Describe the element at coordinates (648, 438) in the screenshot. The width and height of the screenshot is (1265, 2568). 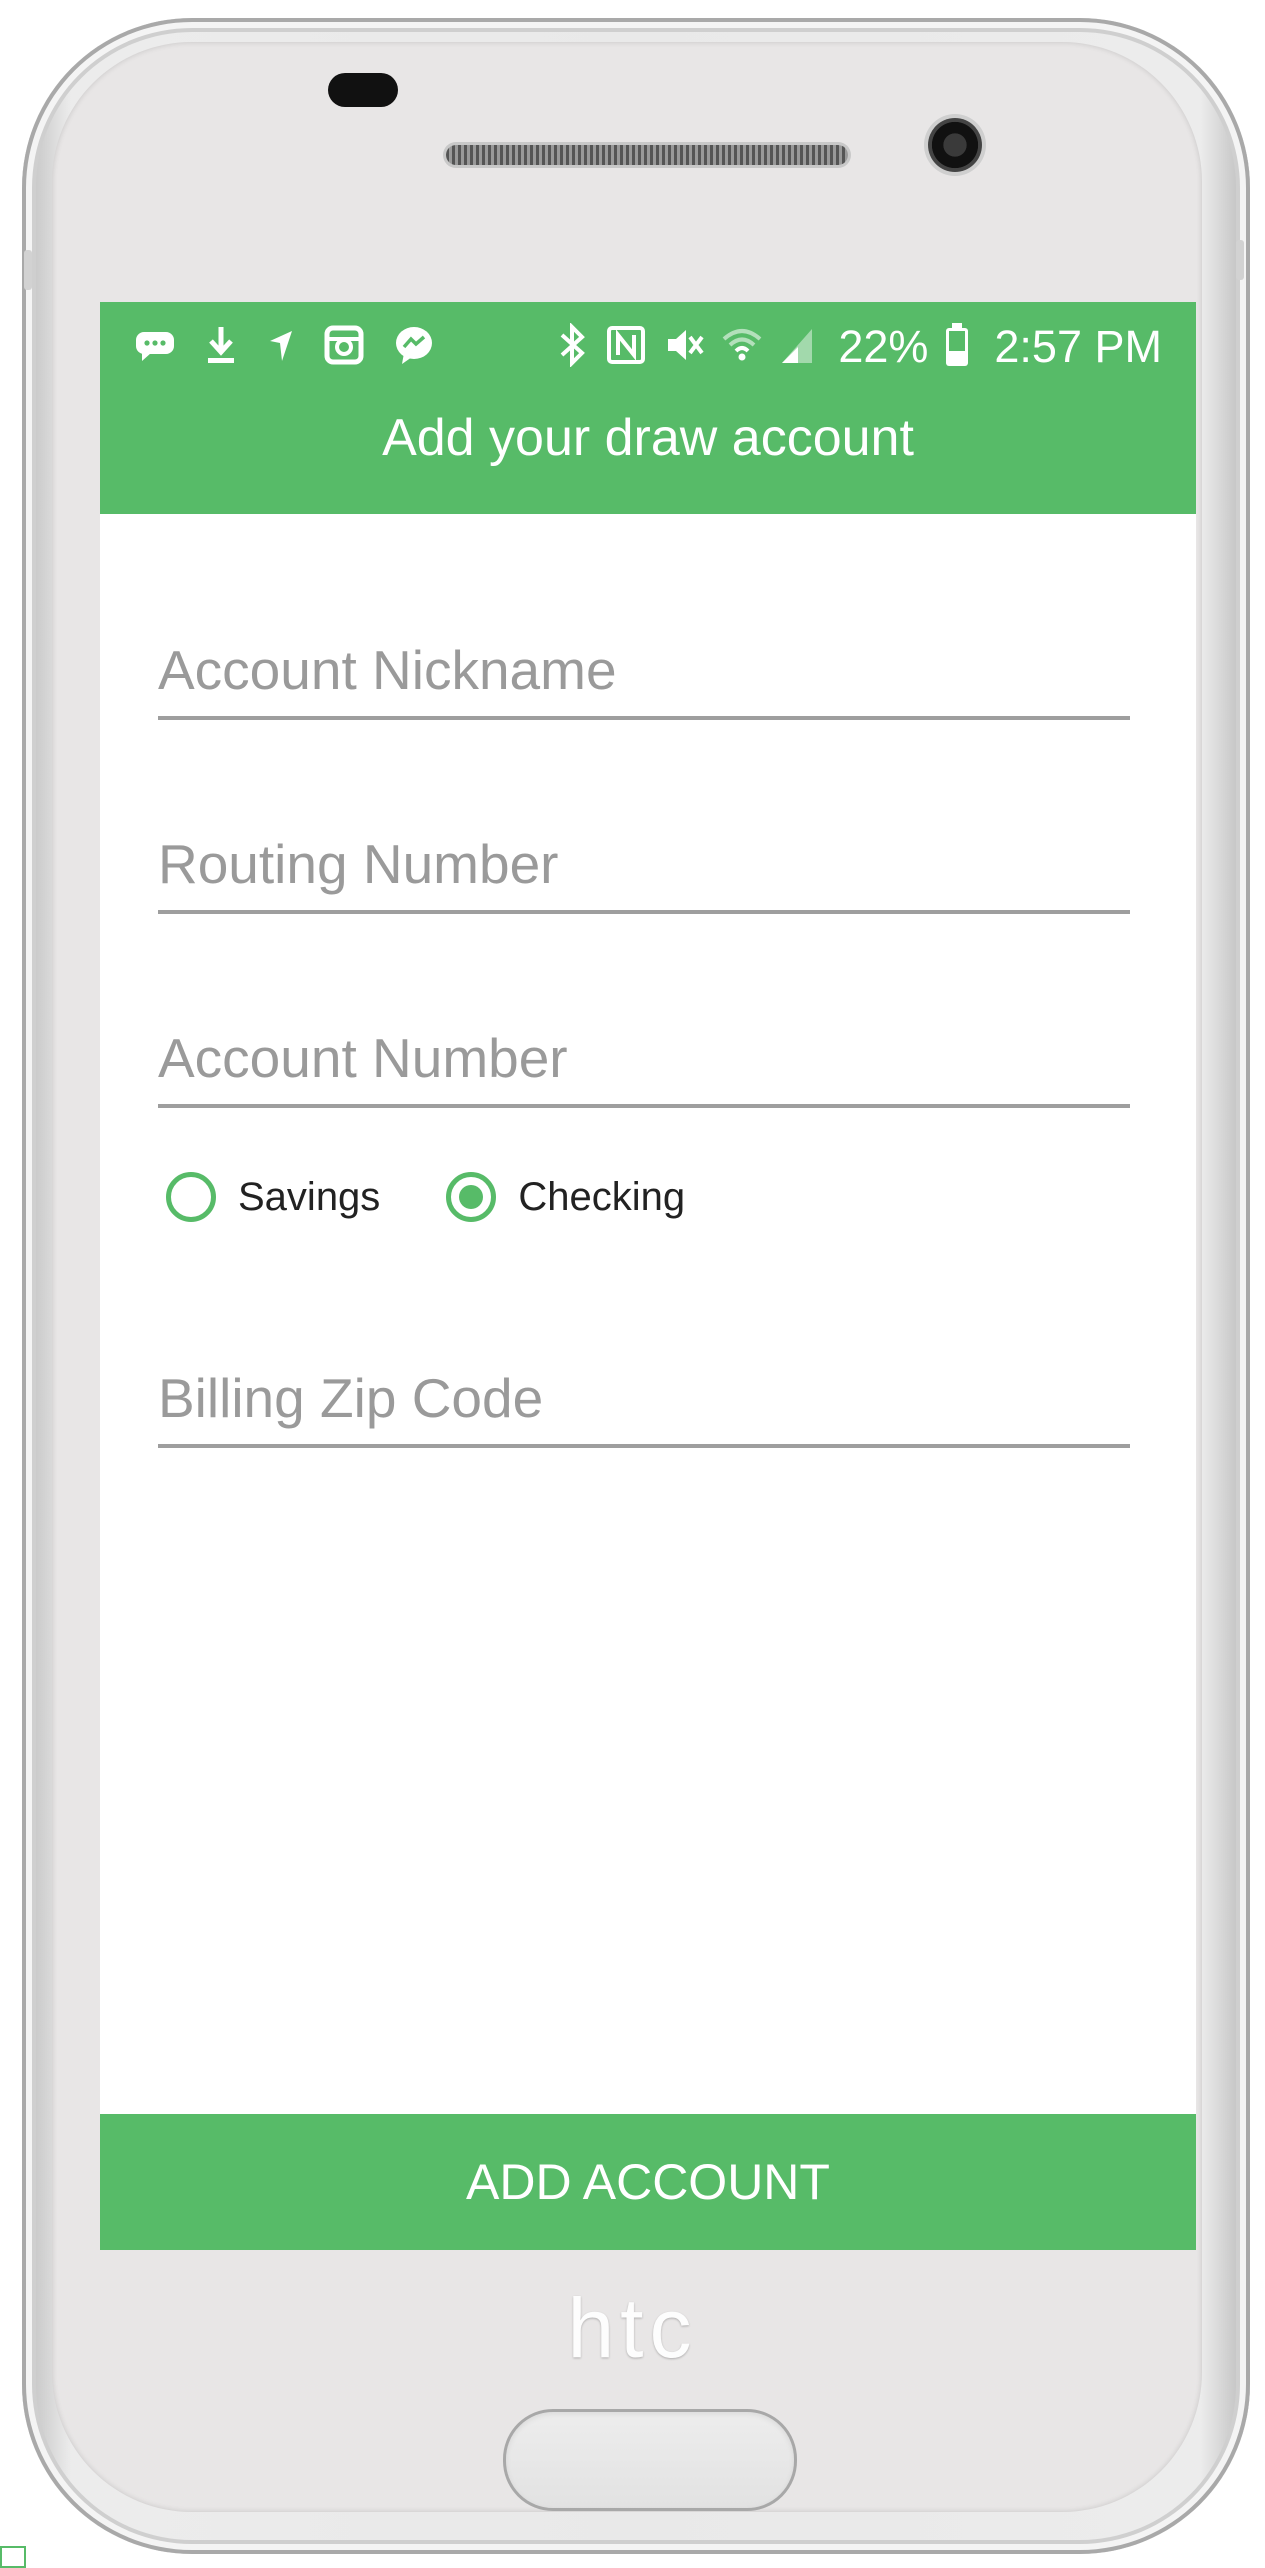
I see `page-title: Add your draw account` at that location.